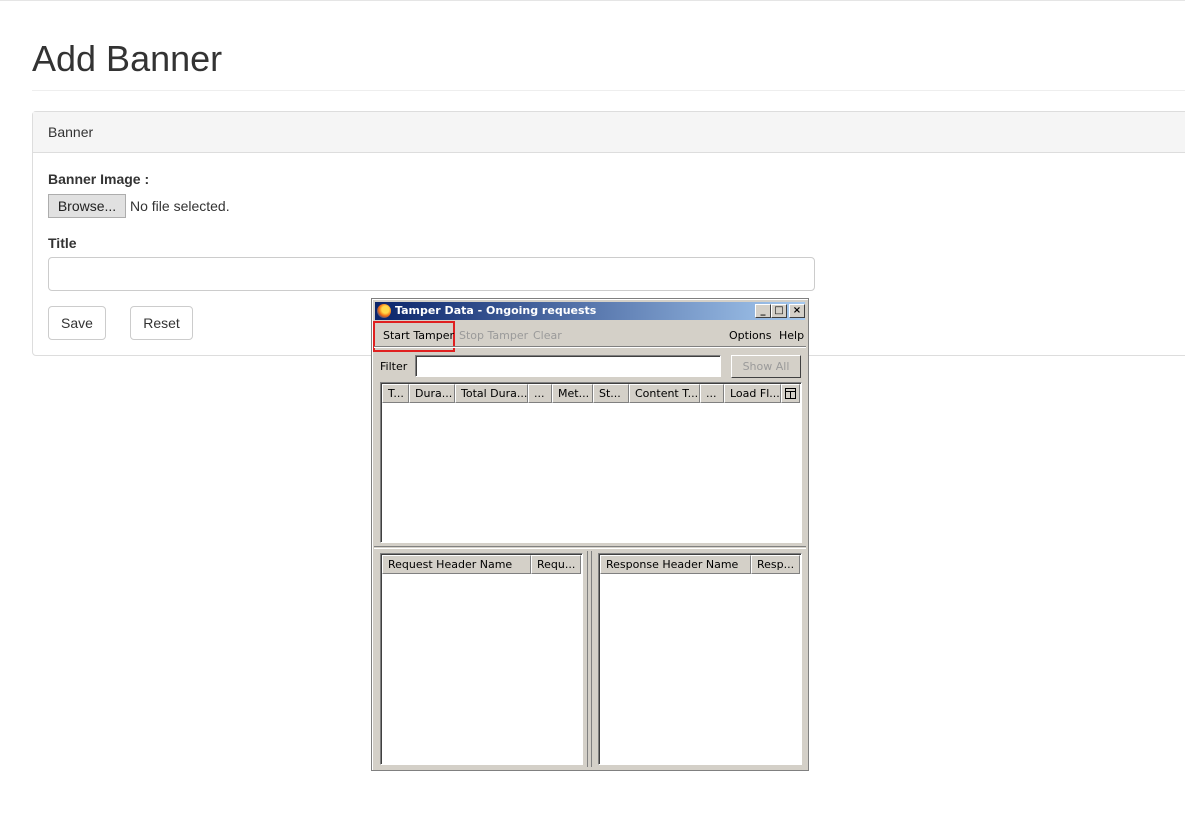 Image resolution: width=1185 pixels, height=824 pixels. I want to click on vertical-splitter, so click(587, 659).